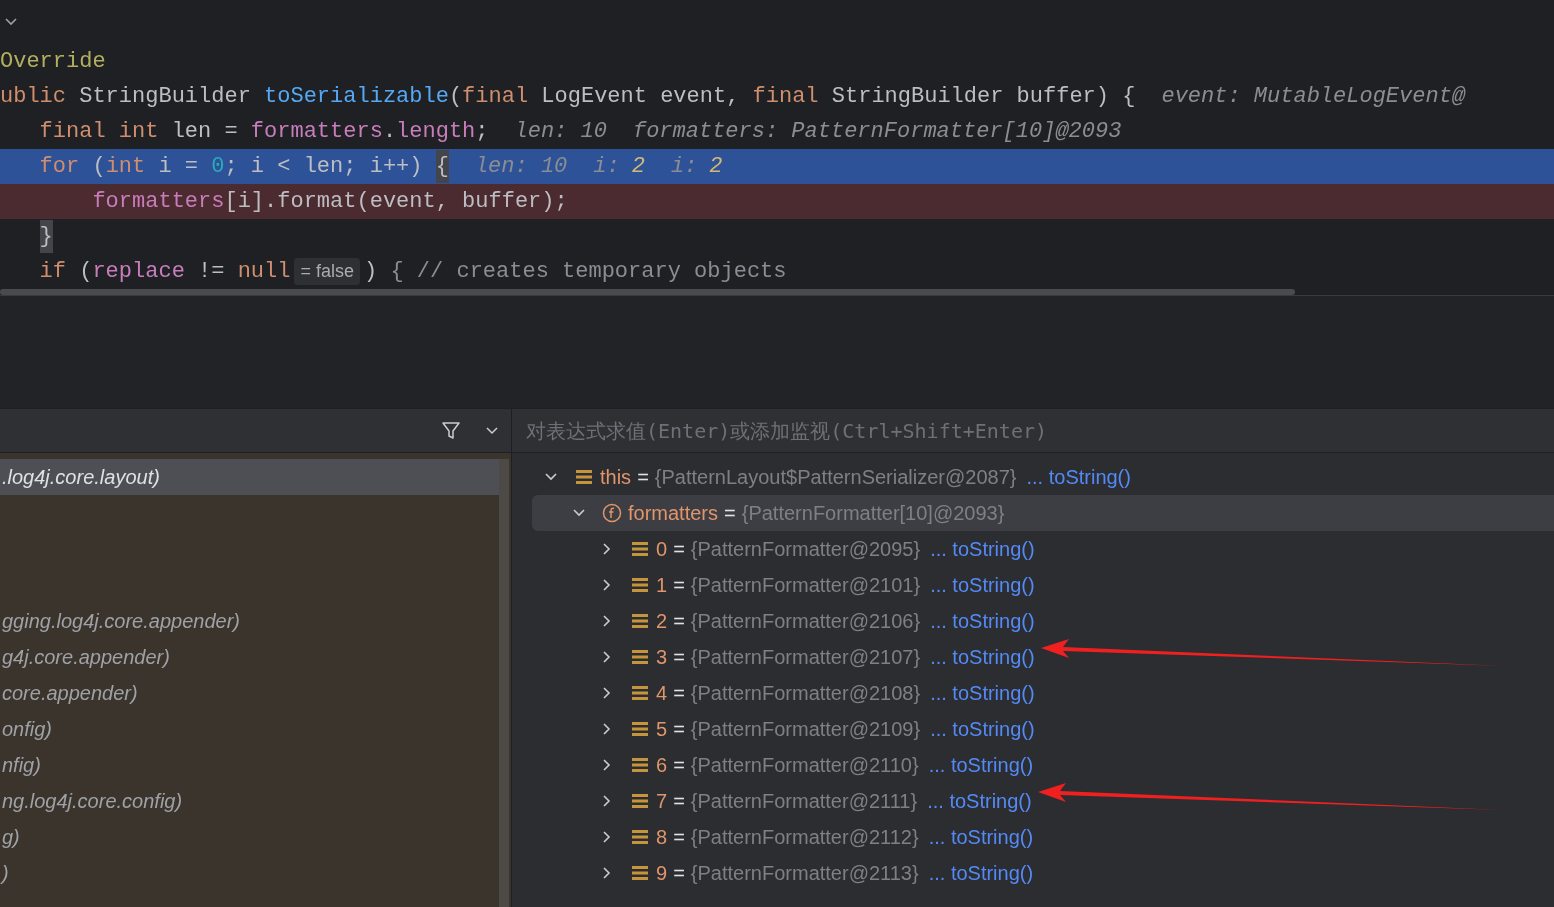 Image resolution: width=1554 pixels, height=907 pixels. Describe the element at coordinates (1043, 549) in the screenshot. I see `variable-row: 0 = {PatternFormatter@2095} ... toString()` at that location.